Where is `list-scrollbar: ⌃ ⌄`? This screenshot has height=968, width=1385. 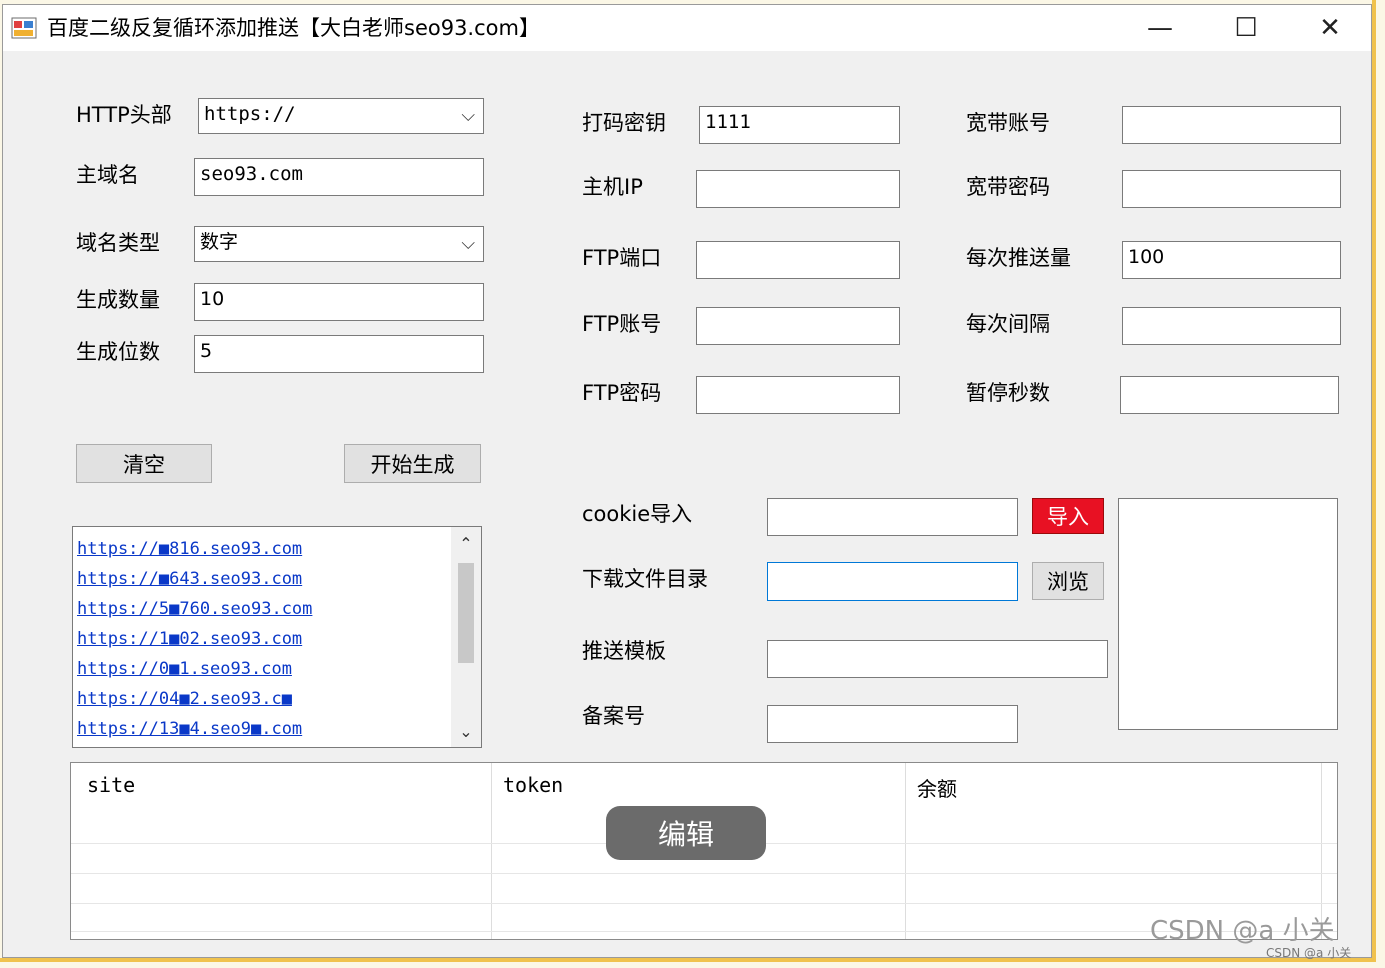 list-scrollbar: ⌃ ⌄ is located at coordinates (466, 637).